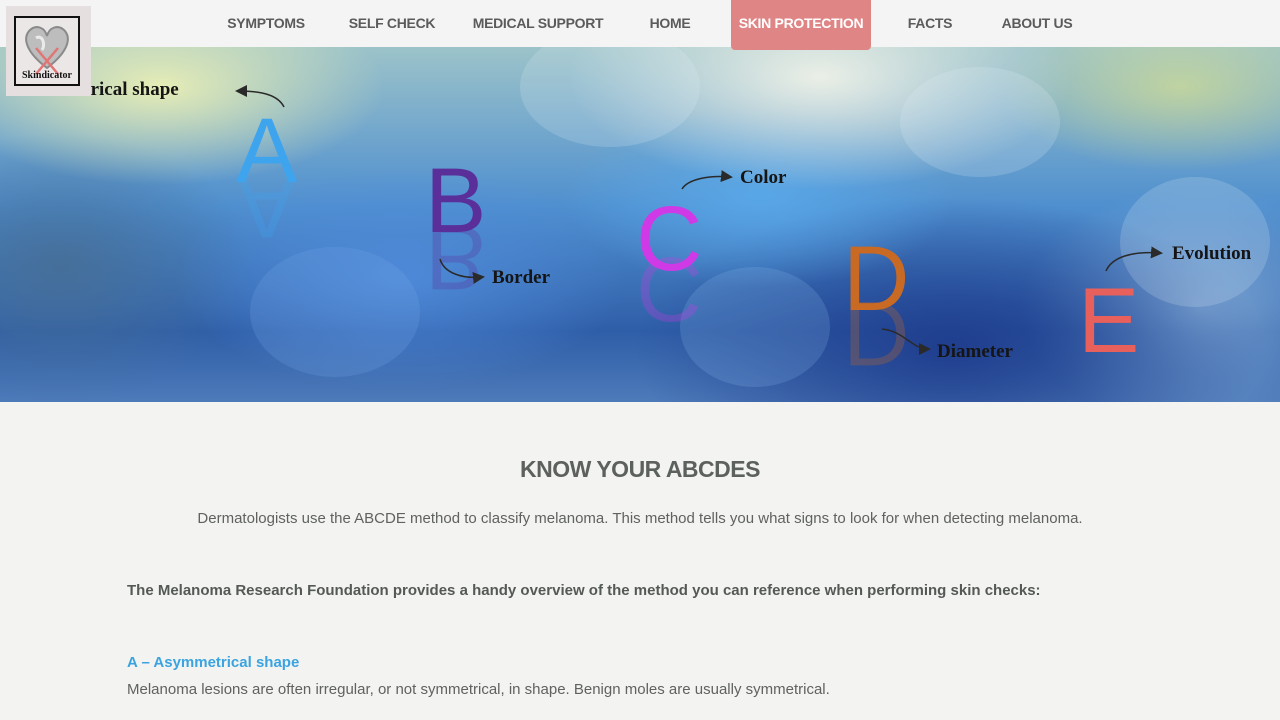 The height and width of the screenshot is (720, 1280). I want to click on nav-item-medical-support: MEDICAL SUPPORT, so click(538, 23).